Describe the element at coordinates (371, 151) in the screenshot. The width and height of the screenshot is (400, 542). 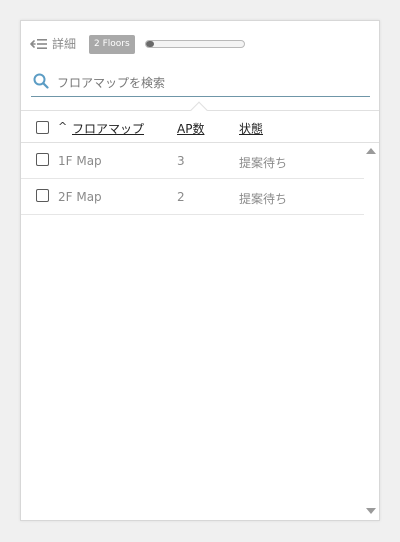
I see `scroll-up-icon` at that location.